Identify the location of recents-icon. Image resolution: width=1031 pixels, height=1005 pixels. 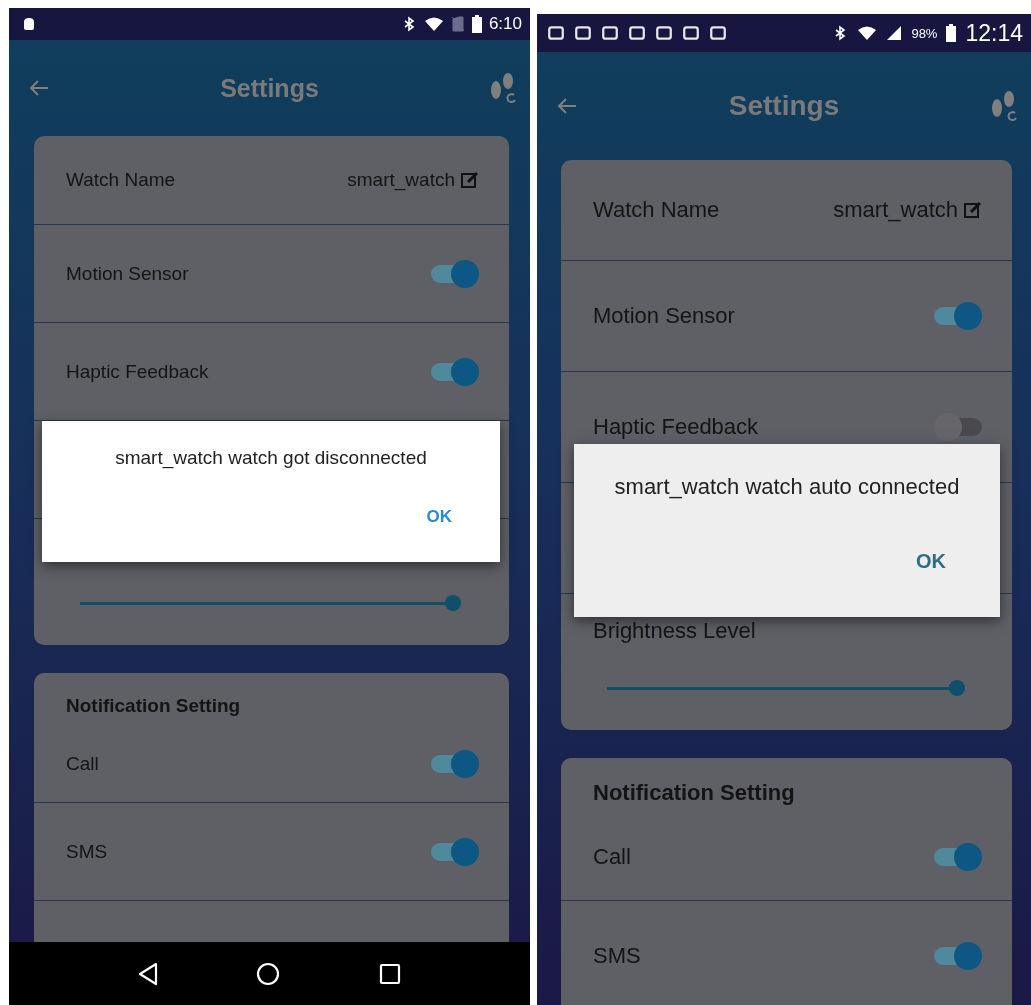
(389, 973).